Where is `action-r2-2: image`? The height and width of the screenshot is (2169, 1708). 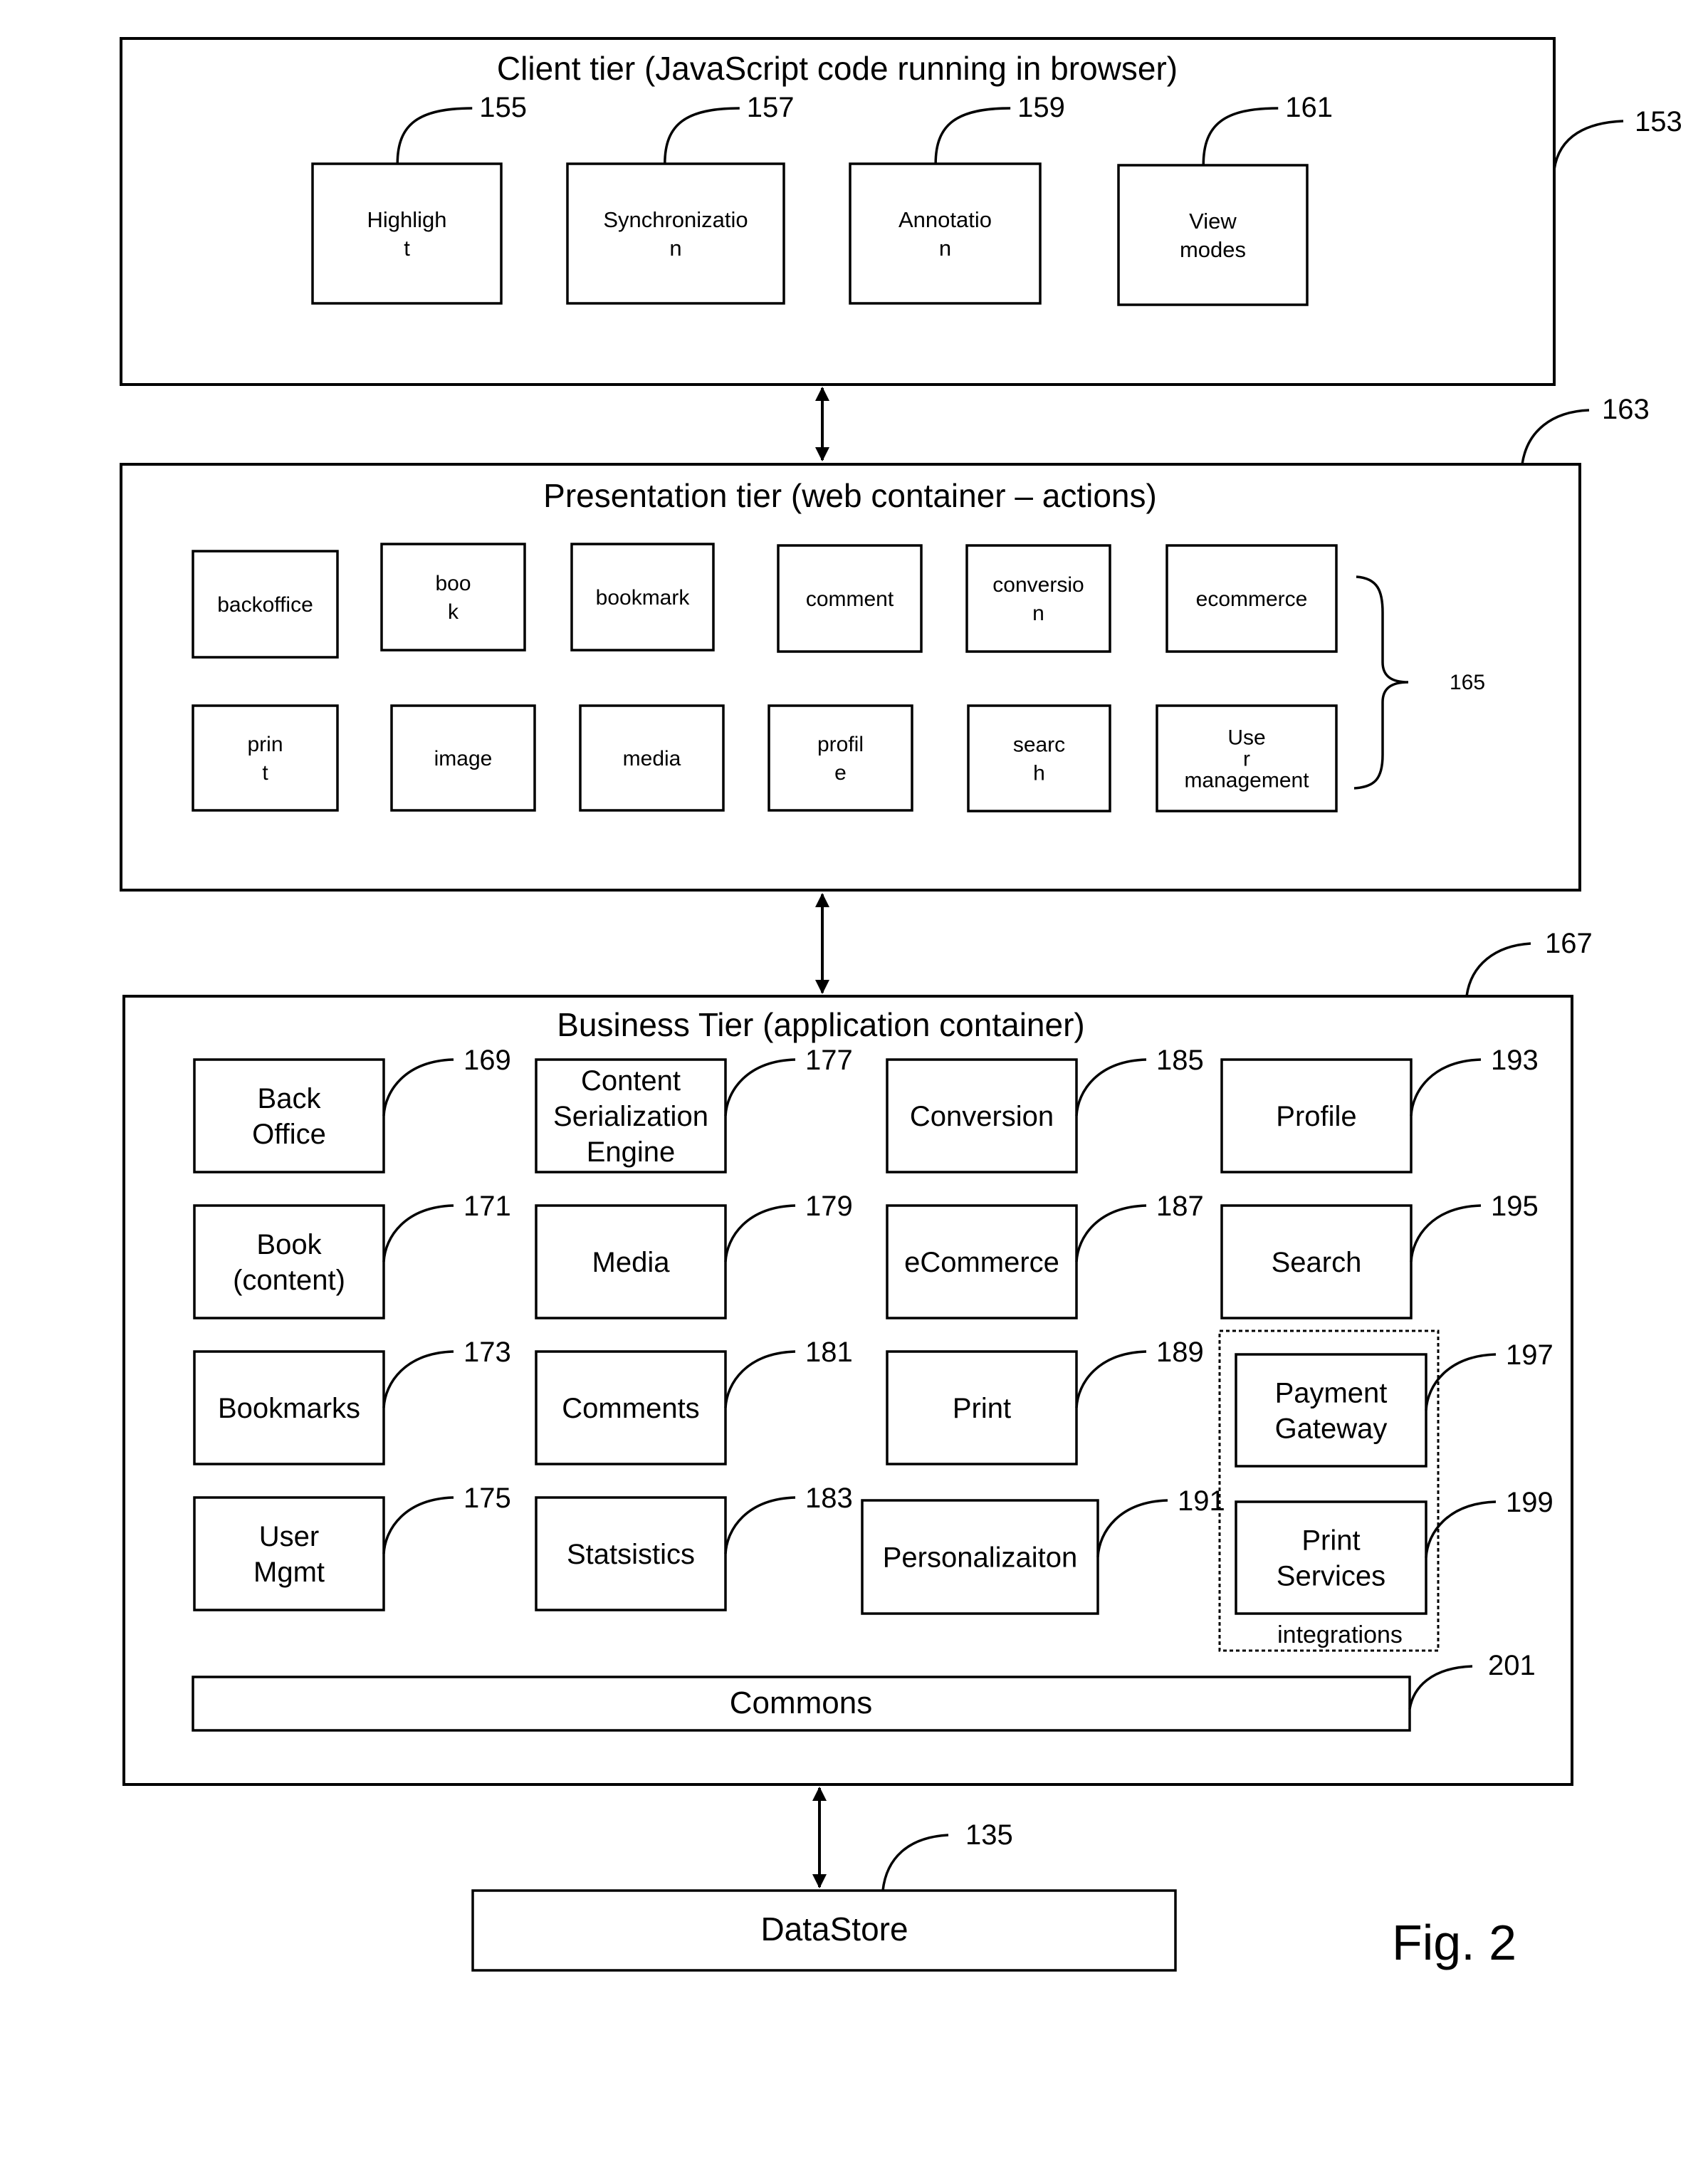
action-r2-2: image is located at coordinates (463, 758).